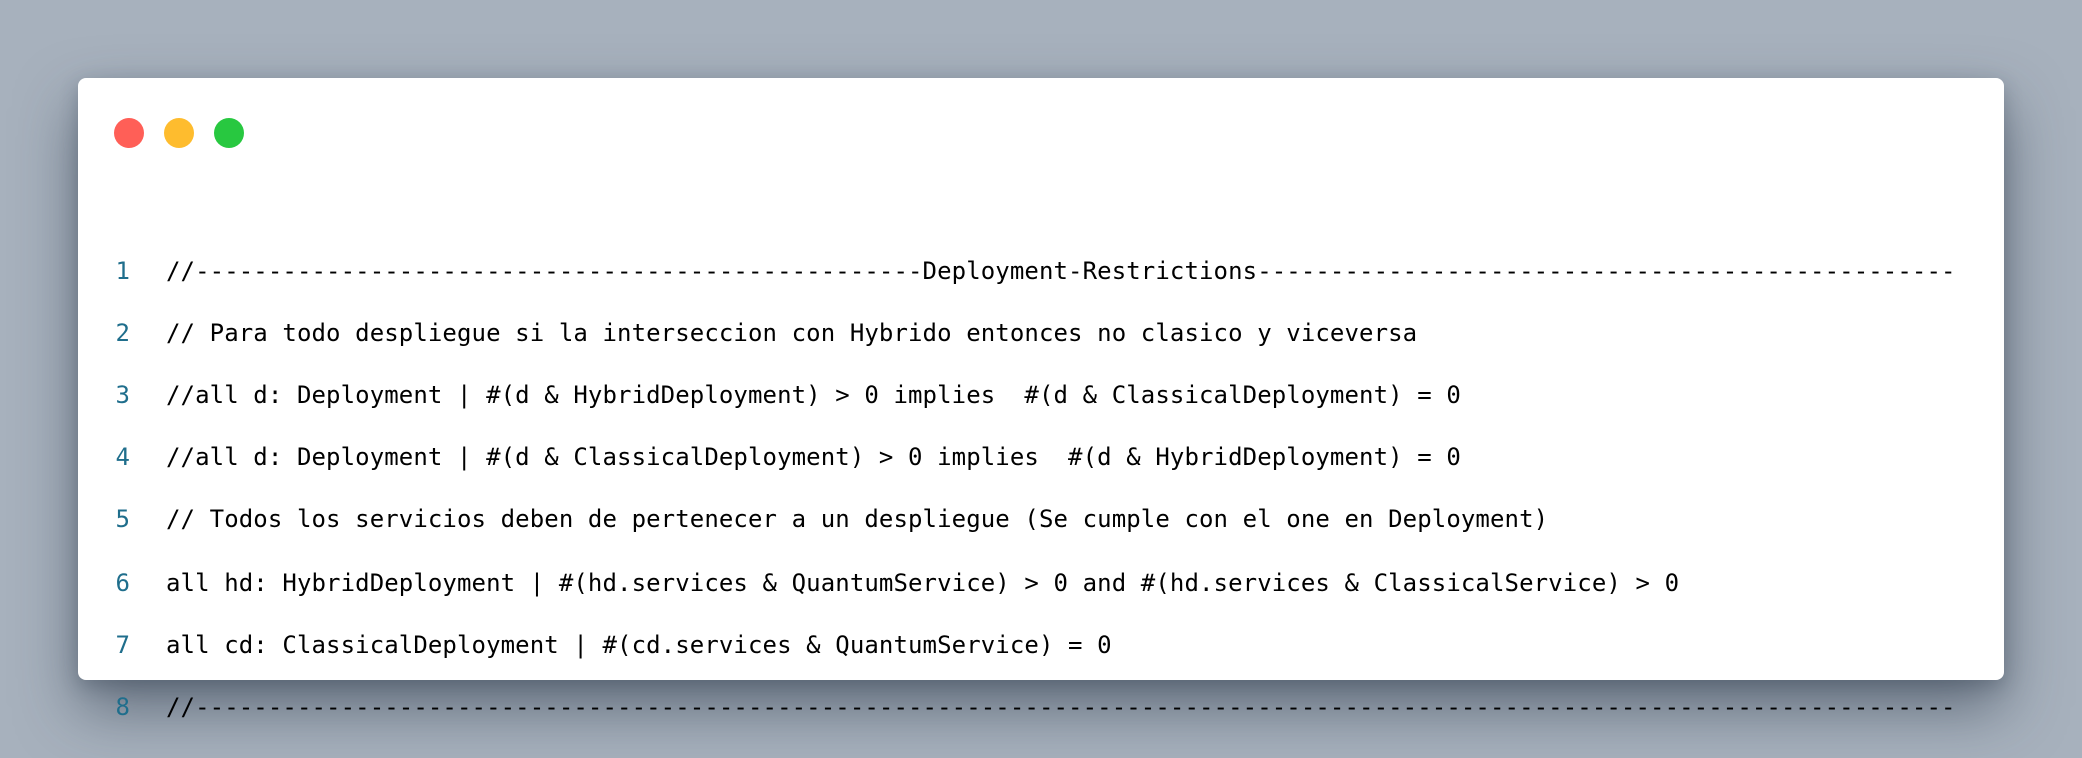 The width and height of the screenshot is (2082, 758). Describe the element at coordinates (229, 133) in the screenshot. I see `zoom-dot-icon` at that location.